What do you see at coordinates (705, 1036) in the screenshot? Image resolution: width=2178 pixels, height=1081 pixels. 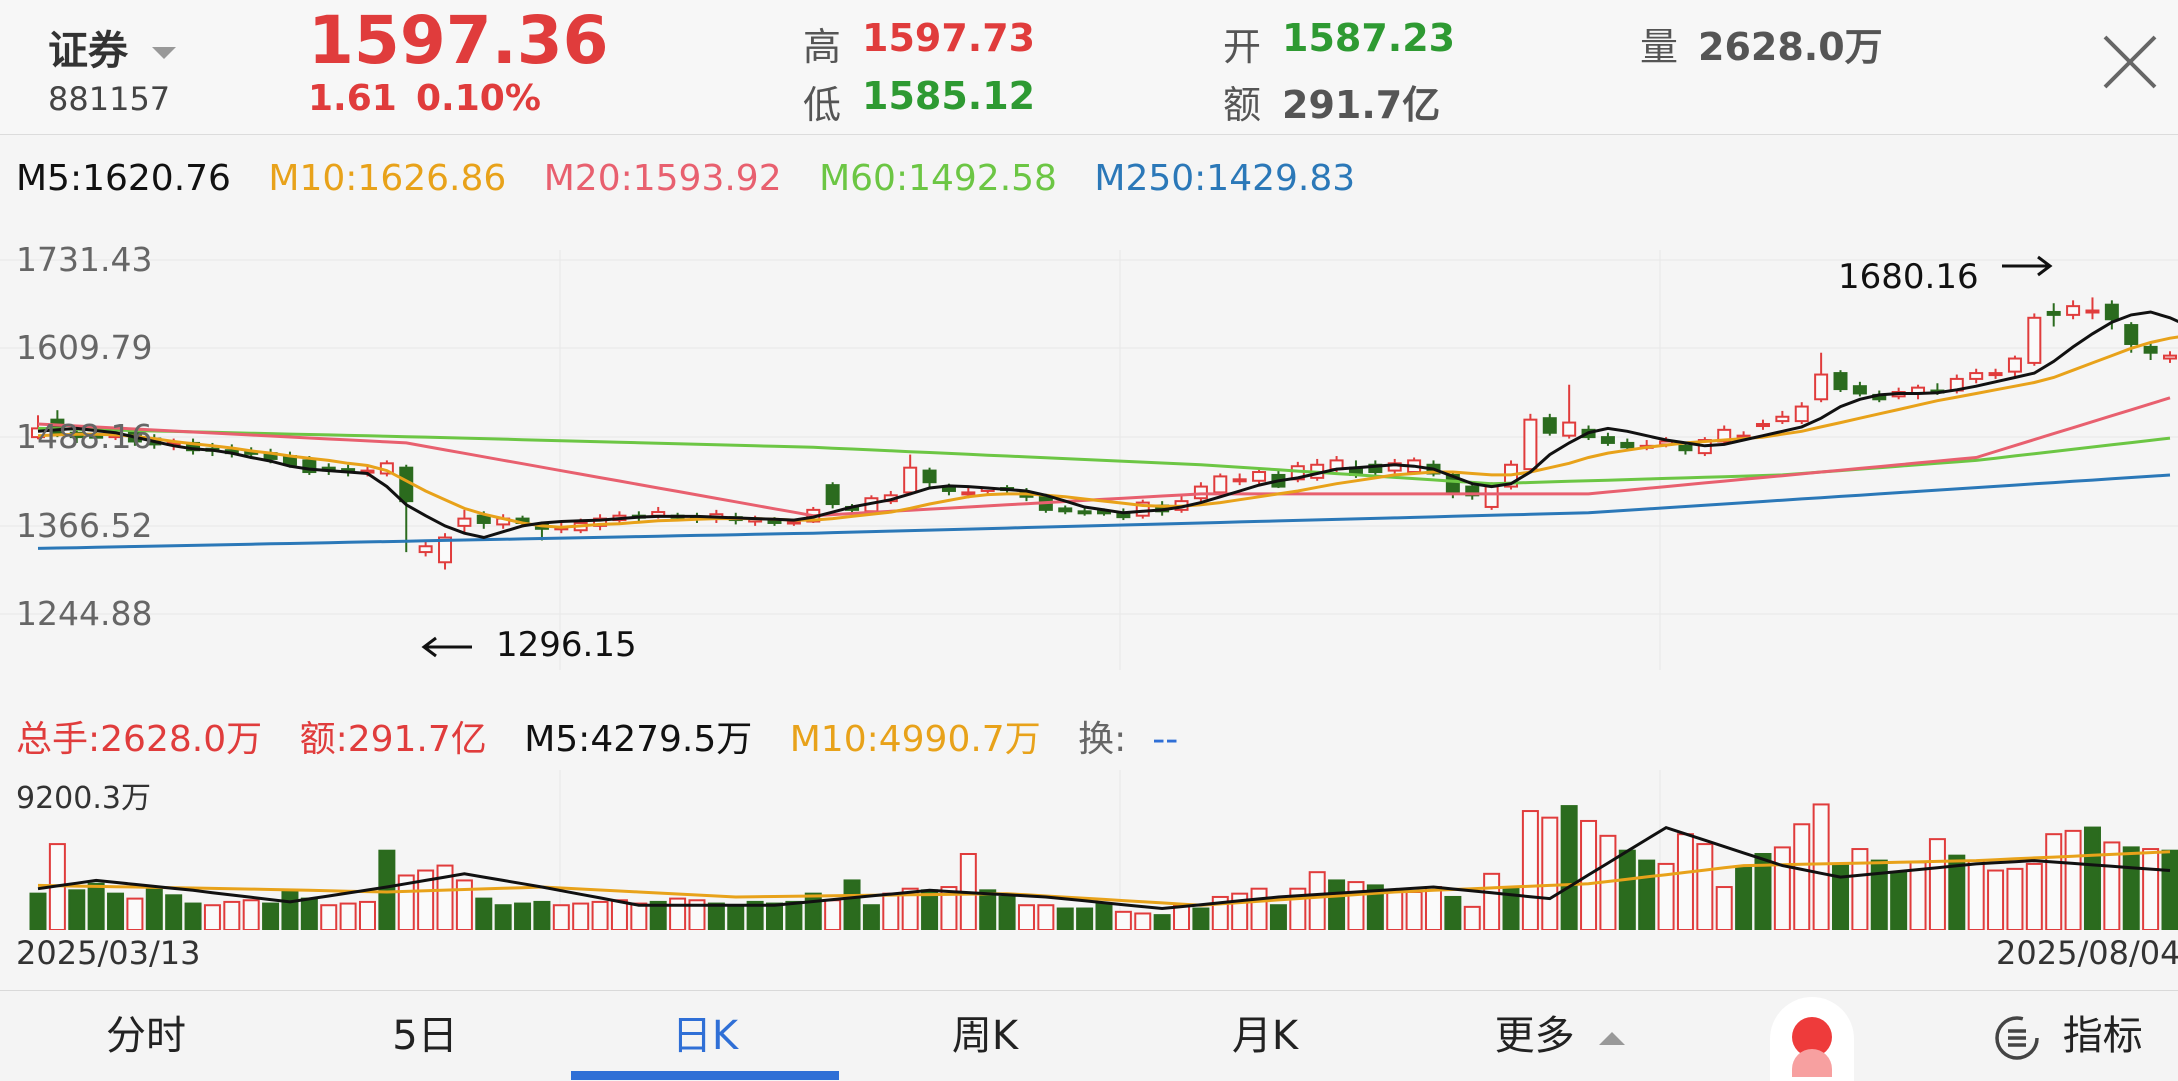 I see `tab-daily-k: 日K` at bounding box center [705, 1036].